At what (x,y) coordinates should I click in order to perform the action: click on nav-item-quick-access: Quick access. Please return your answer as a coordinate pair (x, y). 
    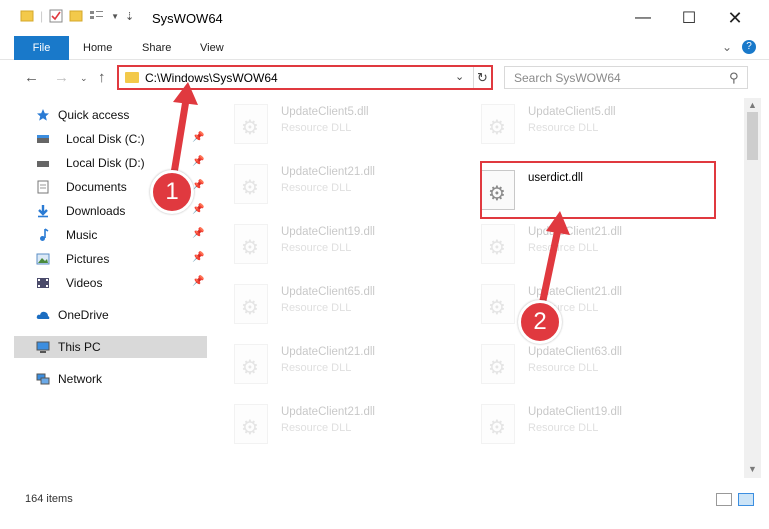
    Looking at the image, I should click on (110, 115).